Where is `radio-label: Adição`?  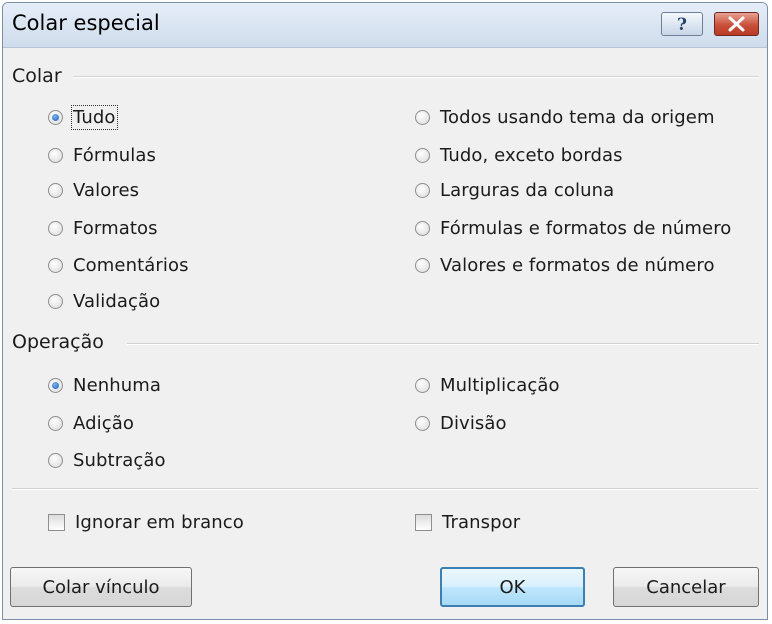 radio-label: Adição is located at coordinates (103, 423).